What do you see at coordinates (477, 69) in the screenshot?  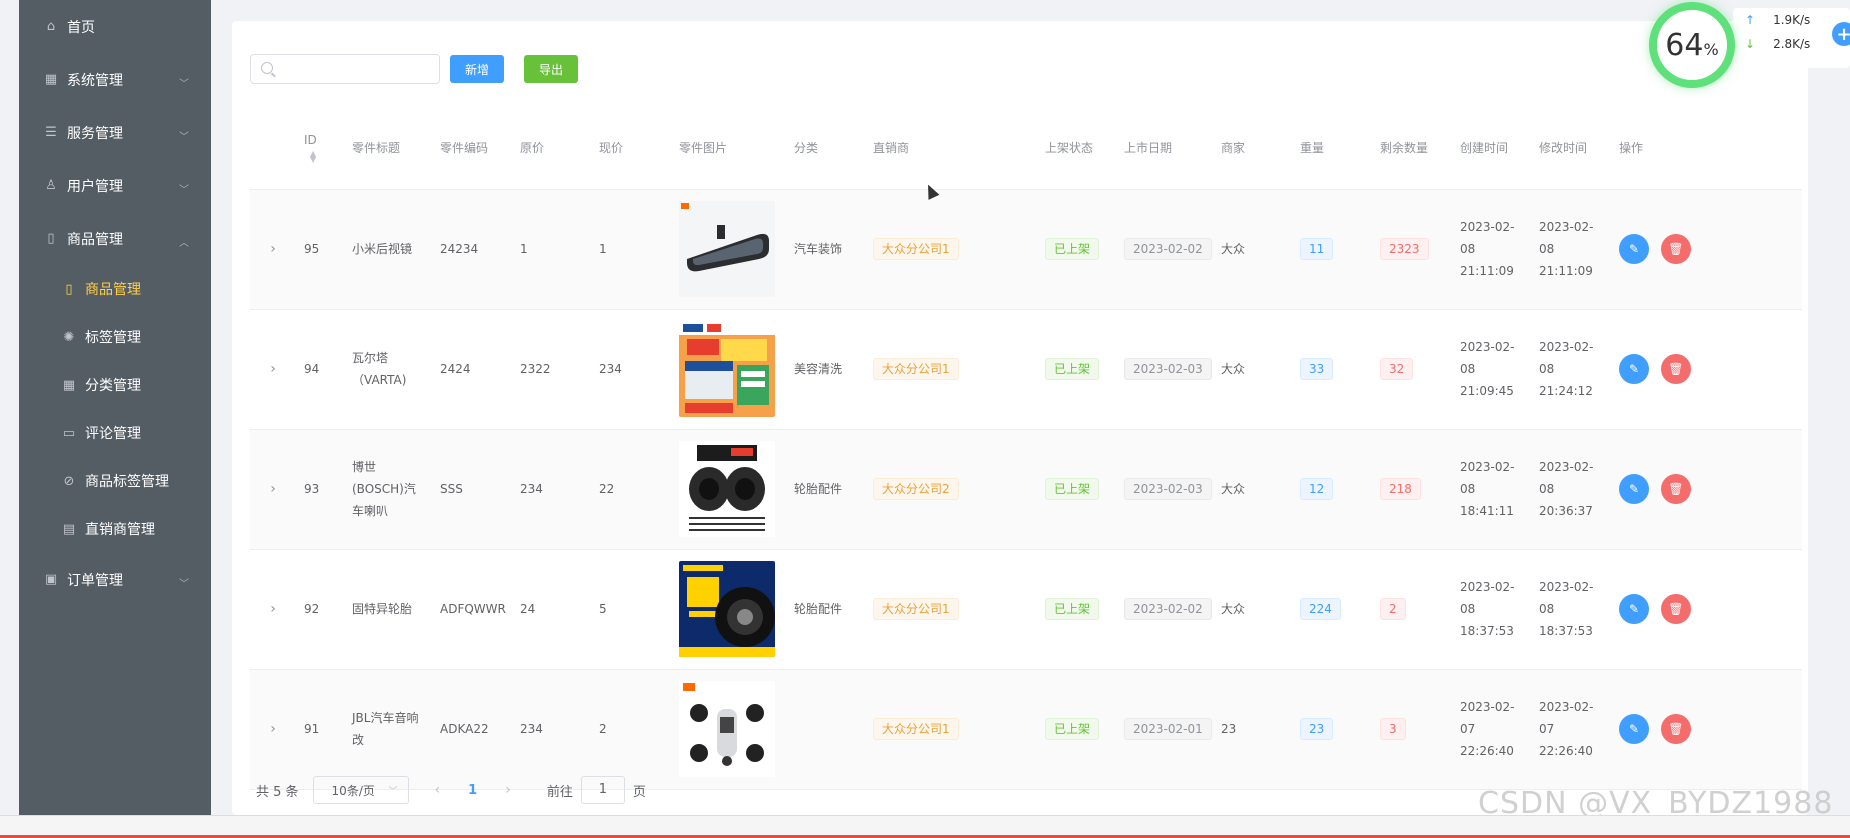 I see `add-button: 新增` at bounding box center [477, 69].